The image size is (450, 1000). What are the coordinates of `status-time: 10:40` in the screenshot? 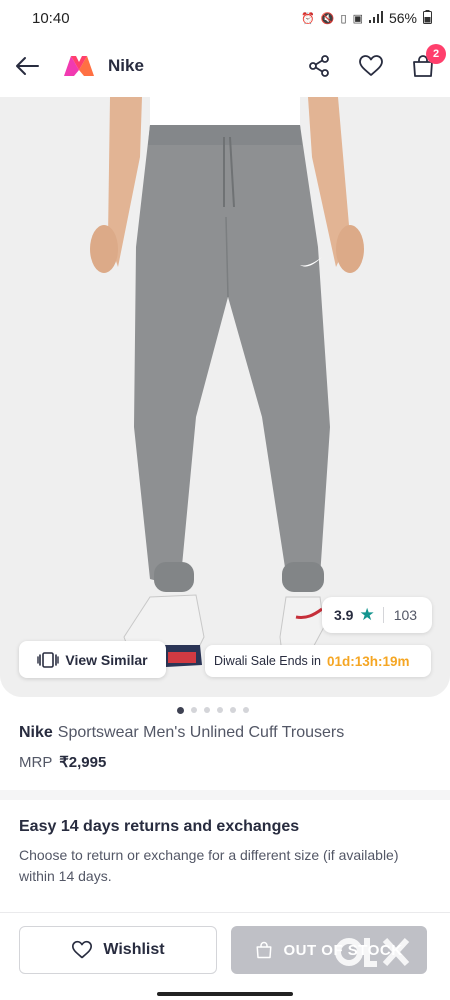 It's located at (51, 18).